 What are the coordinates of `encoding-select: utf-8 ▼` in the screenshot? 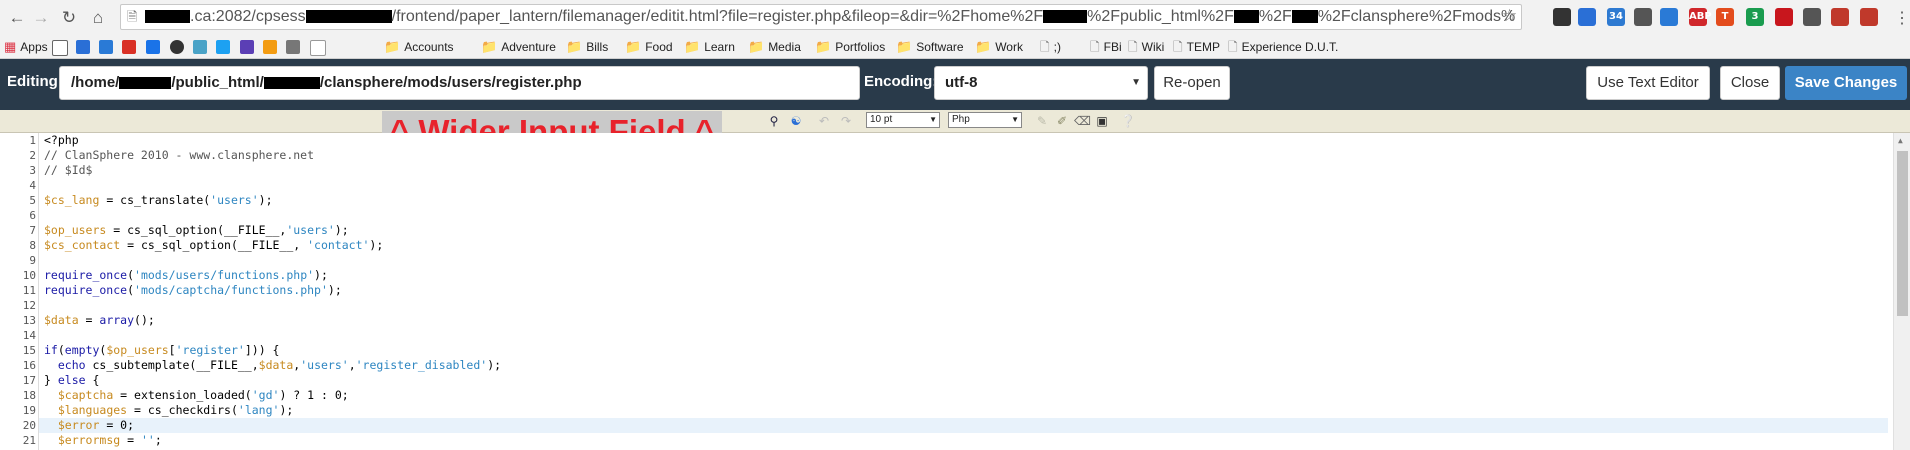 It's located at (1041, 83).